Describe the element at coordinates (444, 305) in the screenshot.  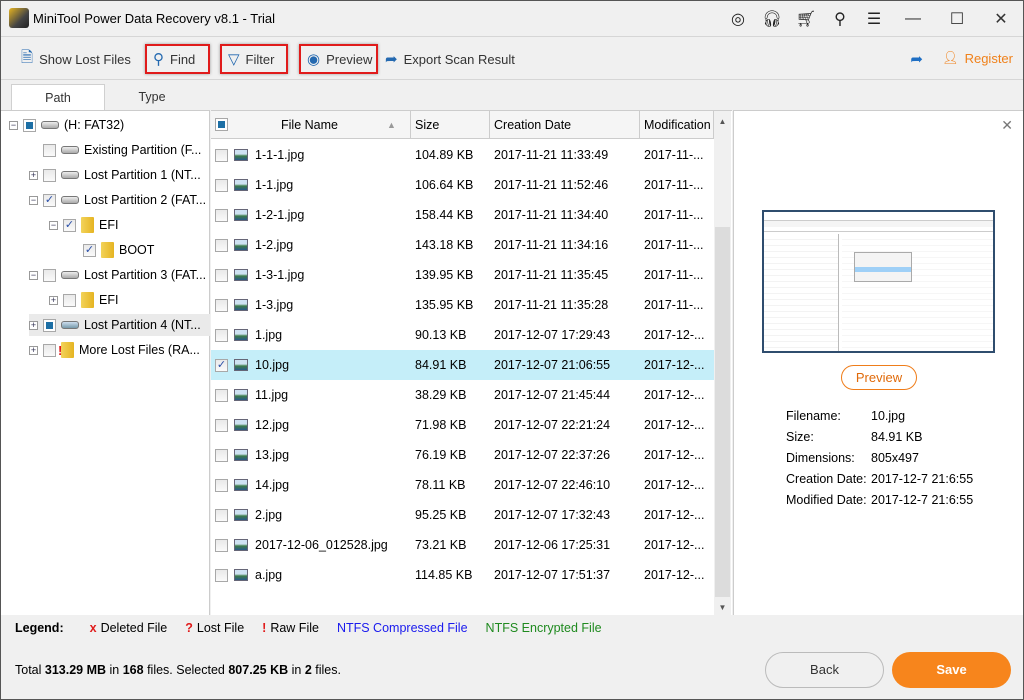
I see `file-size: 135.95 KB` at that location.